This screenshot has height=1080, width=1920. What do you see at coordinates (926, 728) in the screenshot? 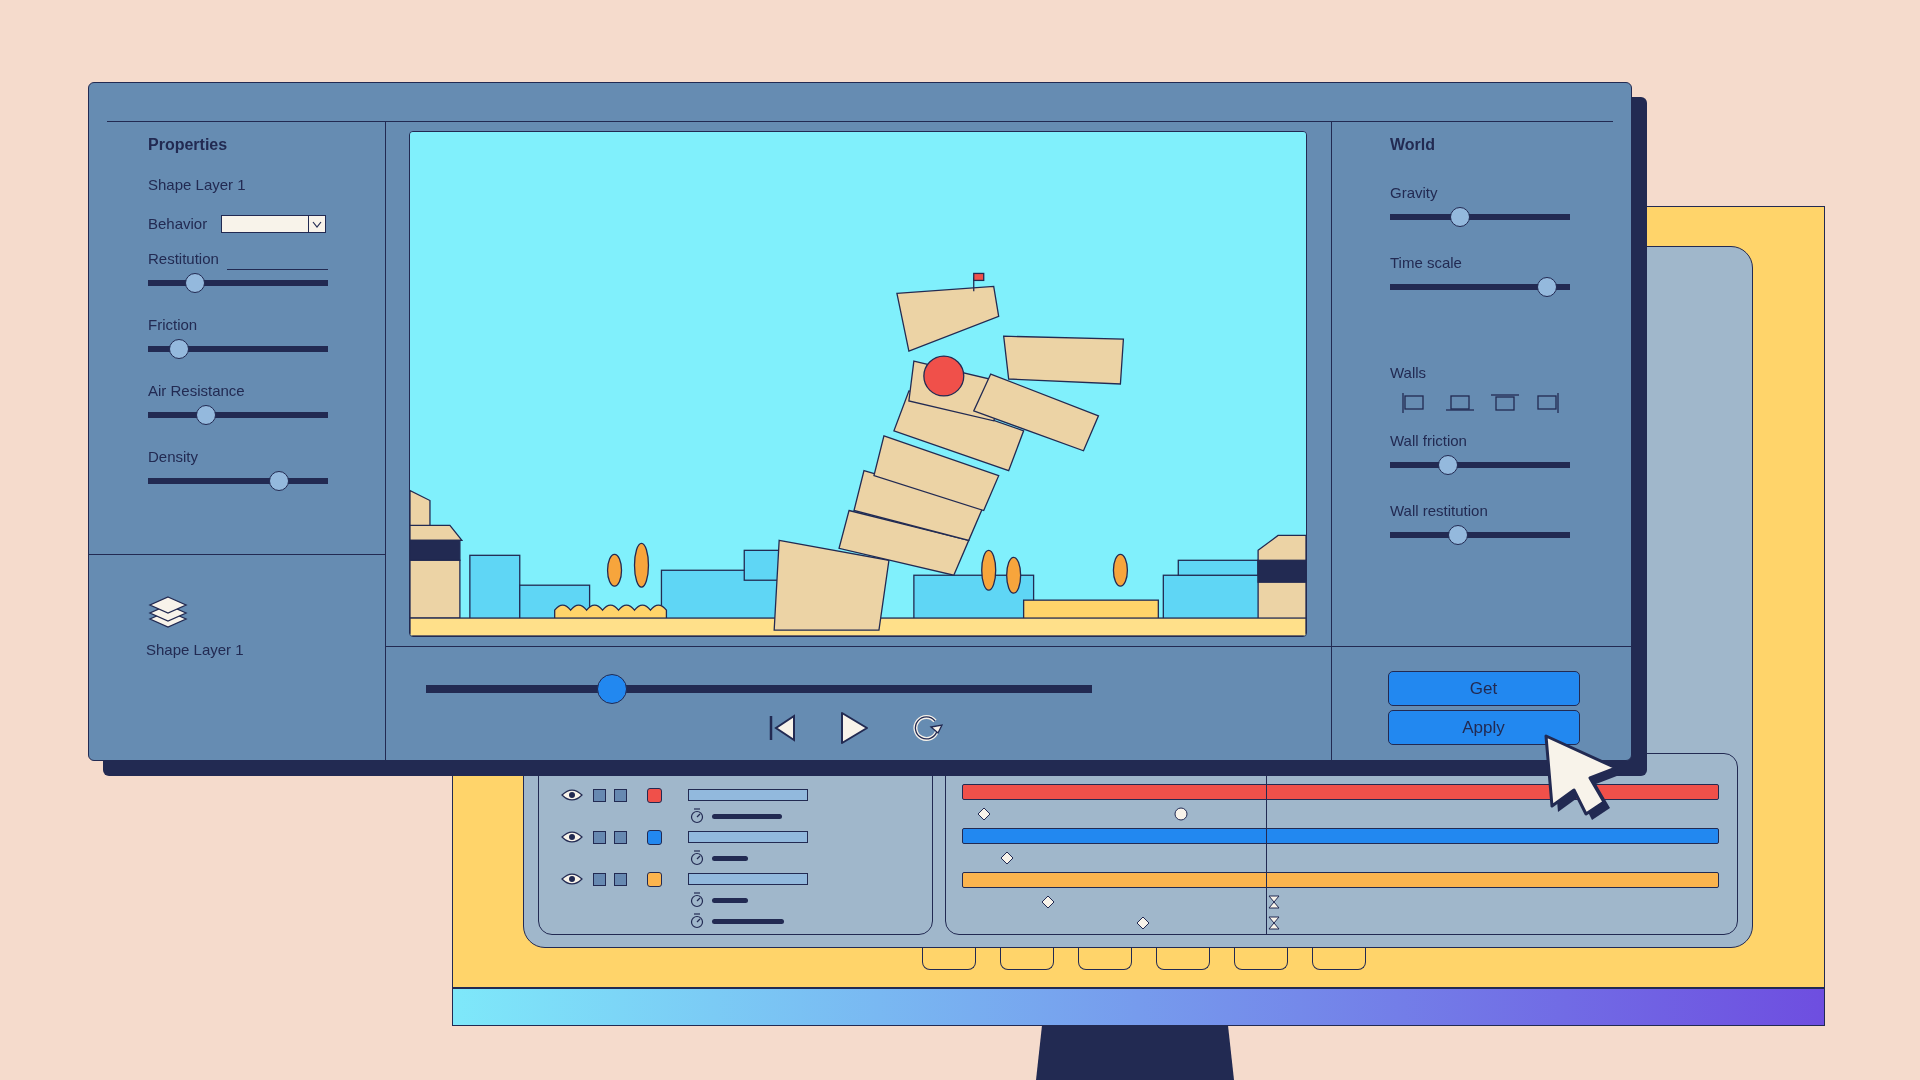
I see `replay-icon` at bounding box center [926, 728].